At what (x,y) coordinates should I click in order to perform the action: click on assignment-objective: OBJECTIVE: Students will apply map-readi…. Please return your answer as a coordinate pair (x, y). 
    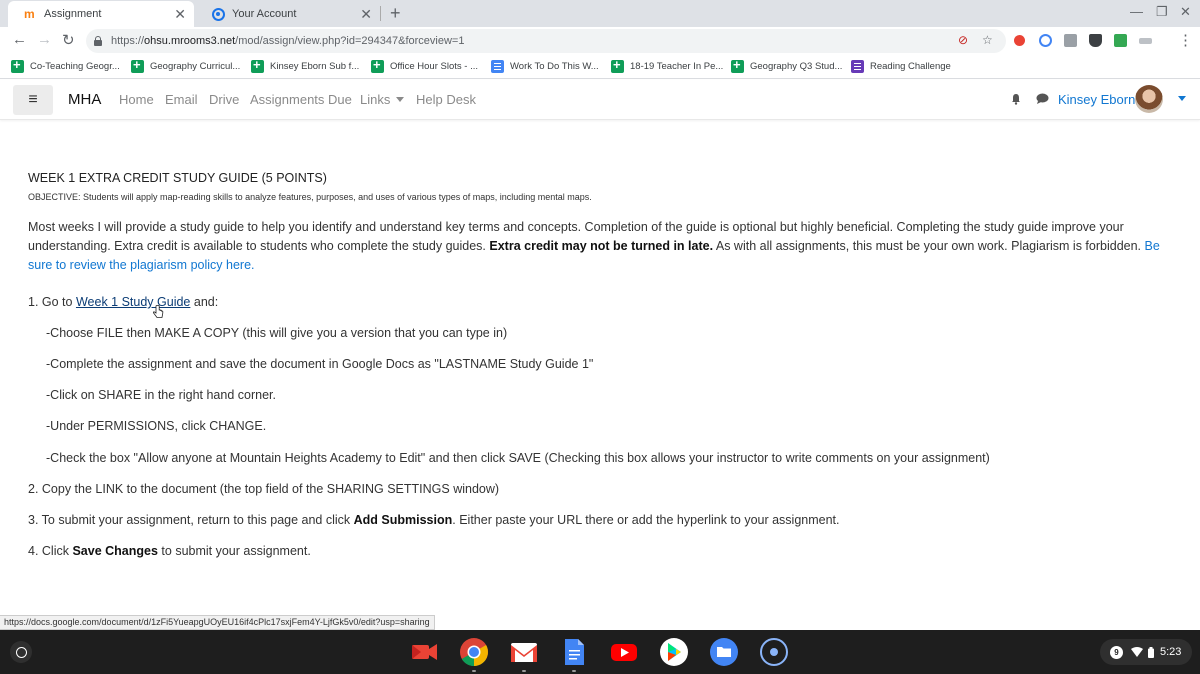
    Looking at the image, I should click on (310, 197).